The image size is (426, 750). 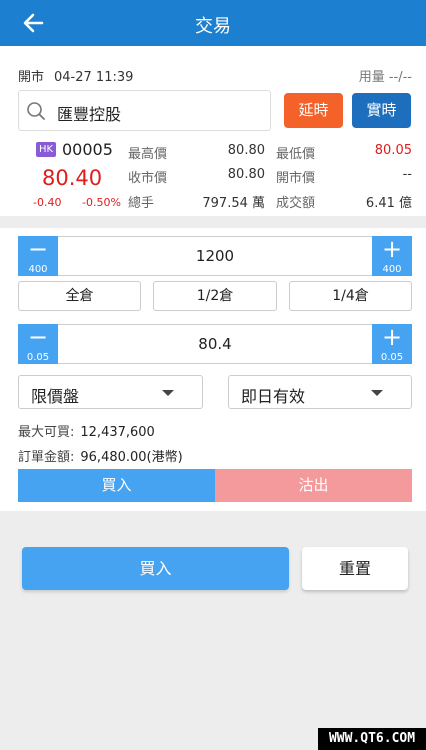 What do you see at coordinates (87, 149) in the screenshot?
I see `stock-code: 00005` at bounding box center [87, 149].